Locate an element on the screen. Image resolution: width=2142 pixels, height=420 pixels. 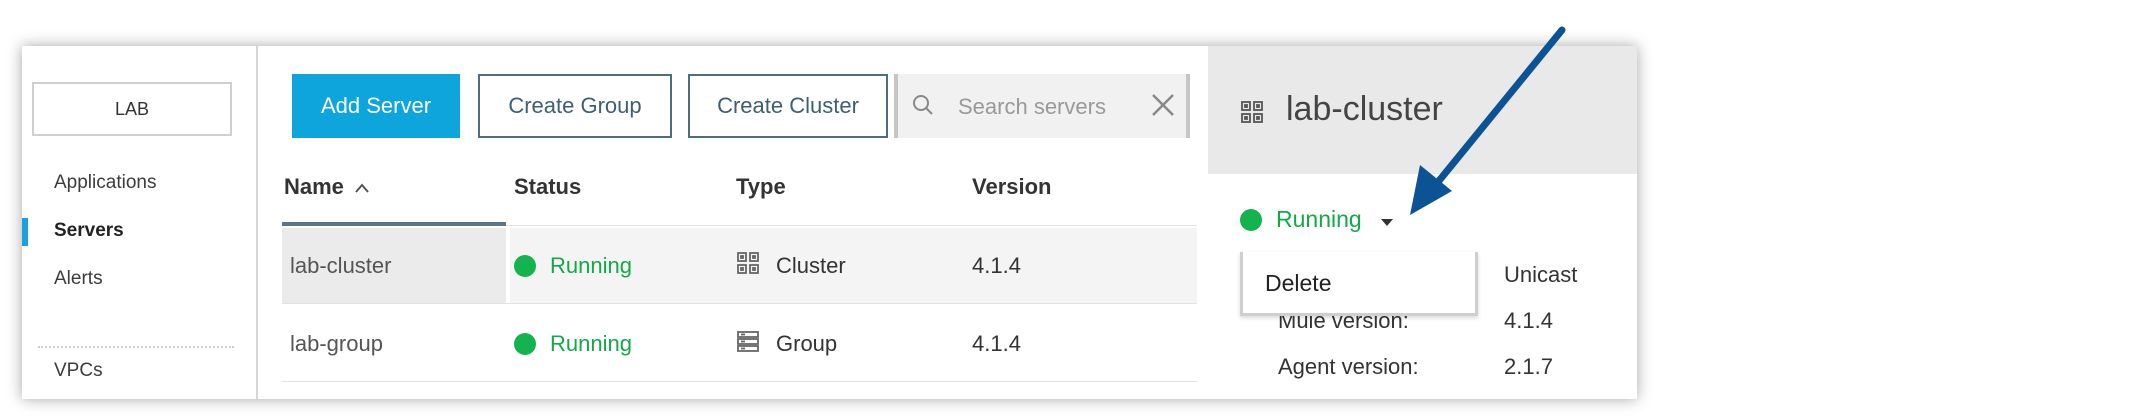
annotation-arrow-icon is located at coordinates (1488, 120).